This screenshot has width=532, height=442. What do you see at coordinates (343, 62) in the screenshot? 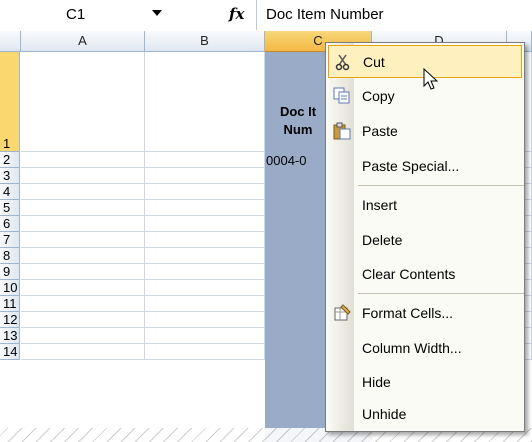
I see `scissors-icon` at bounding box center [343, 62].